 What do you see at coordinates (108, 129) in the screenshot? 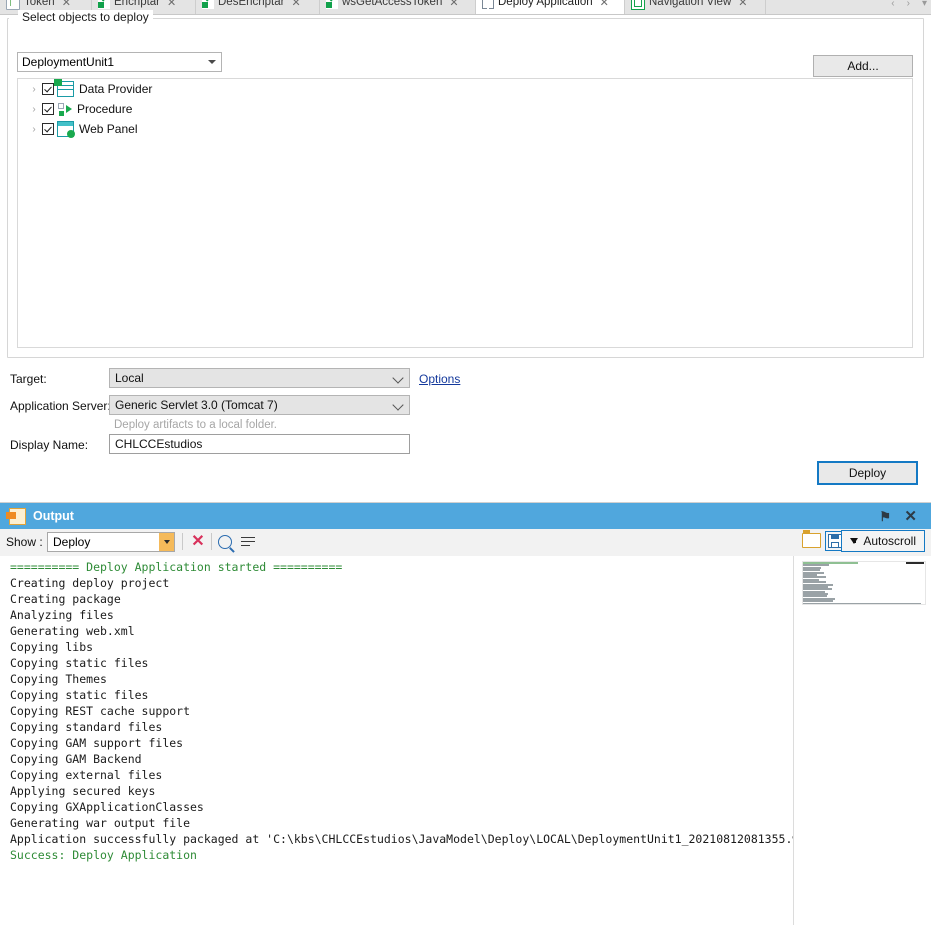
I see `tree-item-label: Web Panel` at bounding box center [108, 129].